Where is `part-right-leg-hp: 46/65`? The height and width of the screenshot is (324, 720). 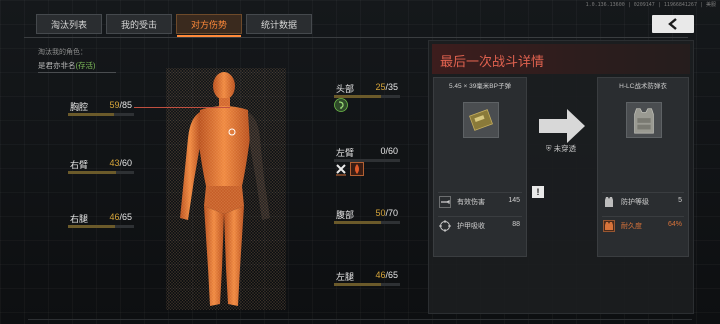 part-right-leg-hp: 46/65 is located at coordinates (120, 217).